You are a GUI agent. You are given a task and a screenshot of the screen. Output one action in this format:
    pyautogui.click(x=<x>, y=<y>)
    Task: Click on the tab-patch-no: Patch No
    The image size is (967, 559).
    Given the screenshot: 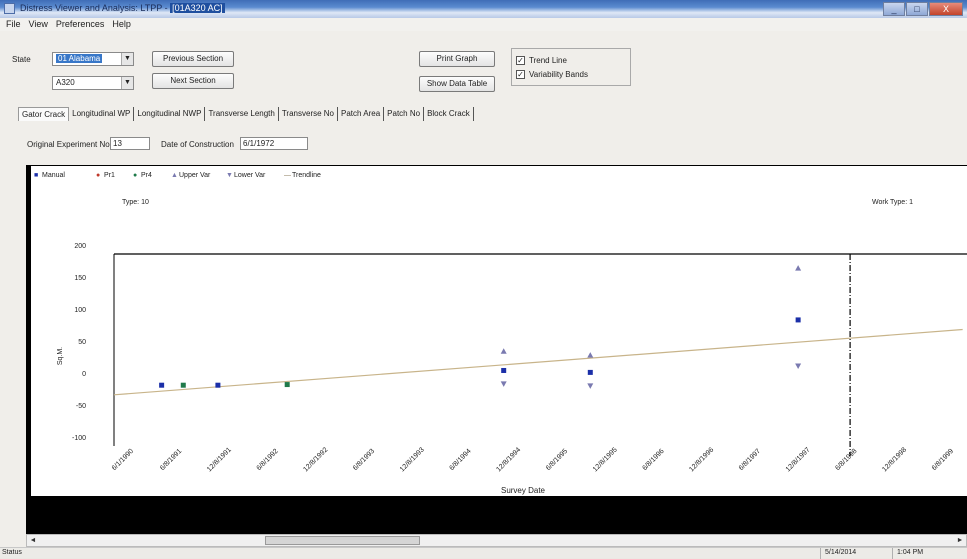 What is the action you would take?
    pyautogui.click(x=404, y=114)
    